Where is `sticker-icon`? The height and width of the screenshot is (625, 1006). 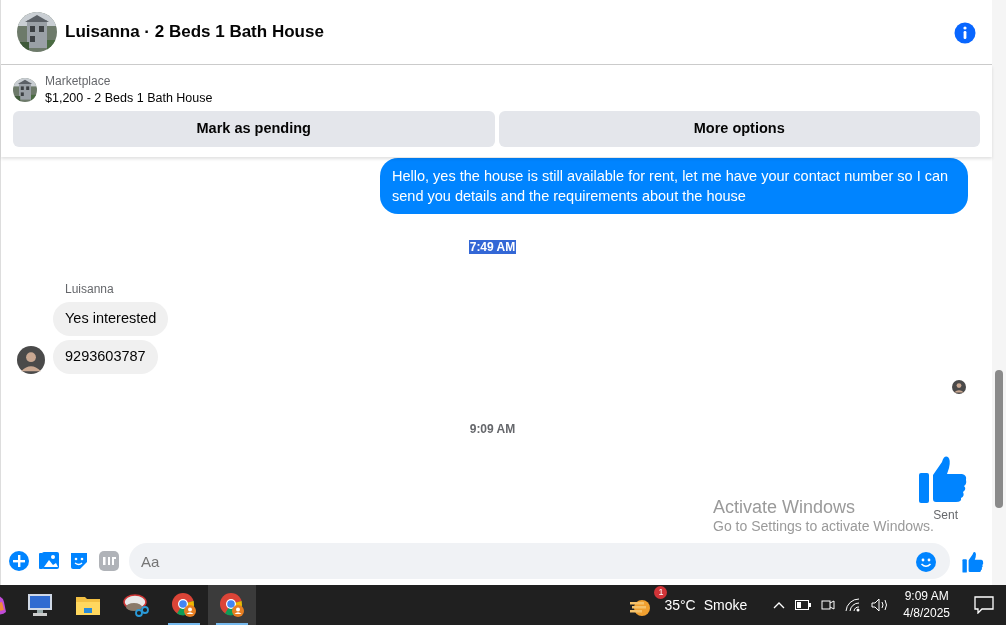
sticker-icon is located at coordinates (79, 561).